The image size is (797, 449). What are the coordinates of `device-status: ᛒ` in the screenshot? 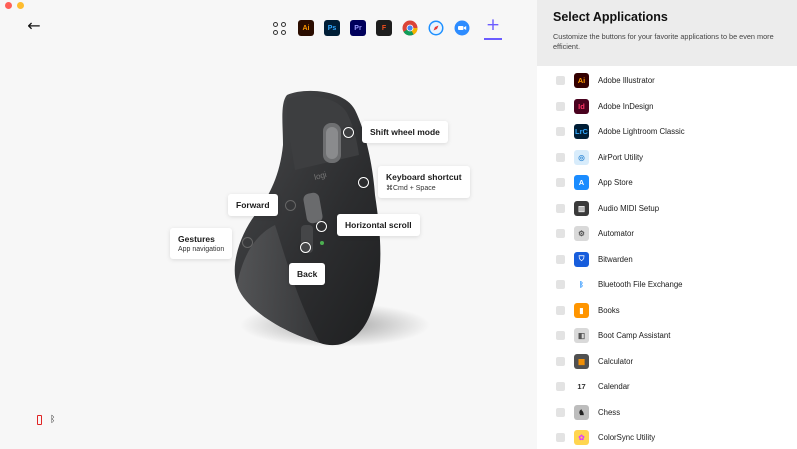 It's located at (46, 420).